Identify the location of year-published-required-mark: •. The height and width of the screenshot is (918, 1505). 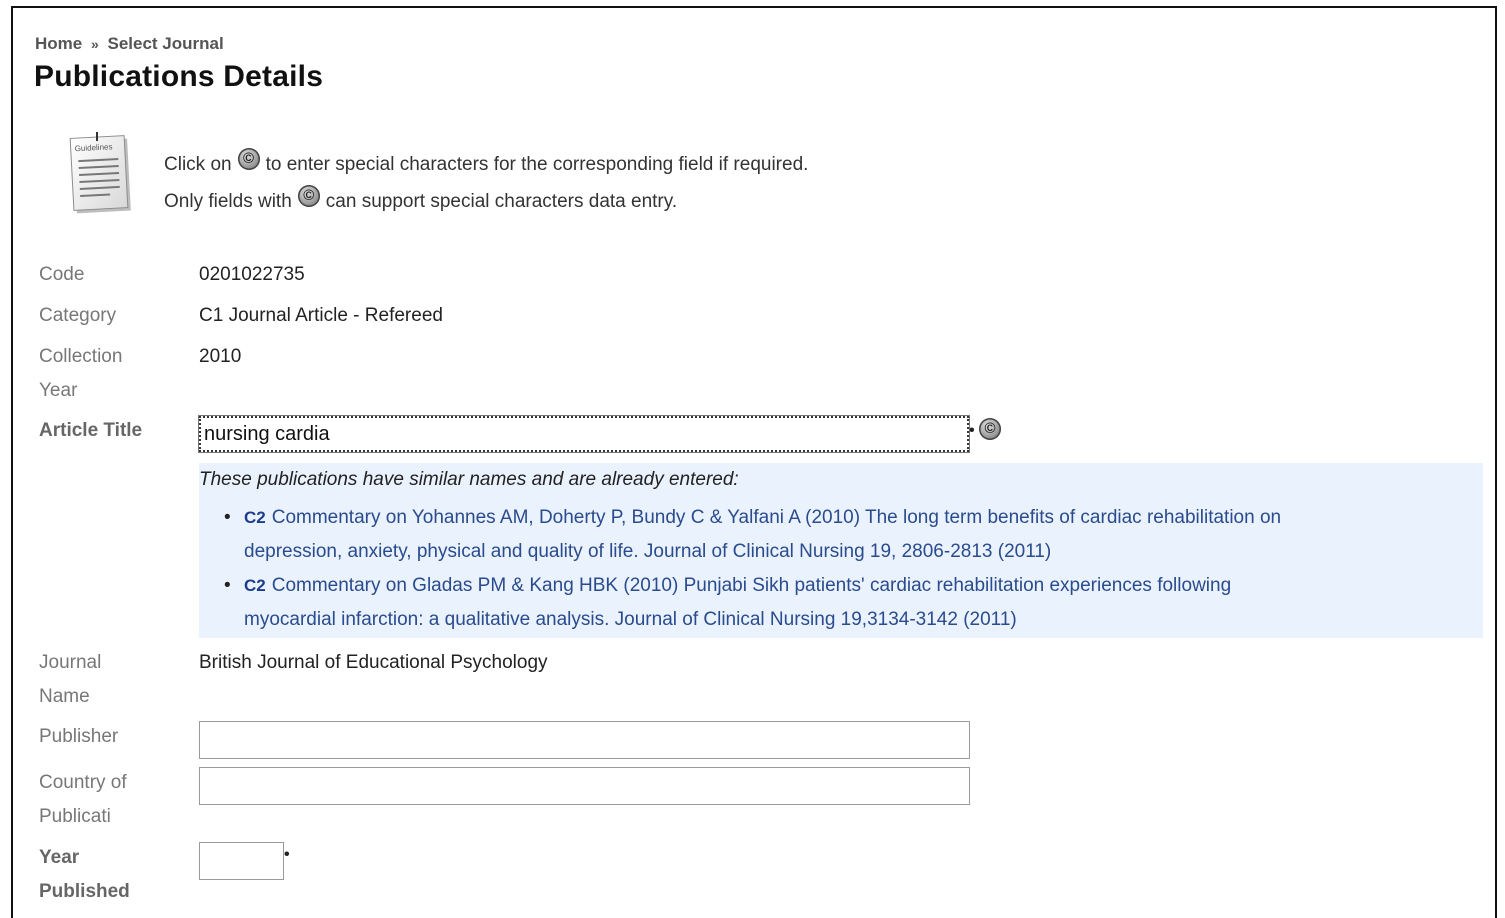
(287, 854).